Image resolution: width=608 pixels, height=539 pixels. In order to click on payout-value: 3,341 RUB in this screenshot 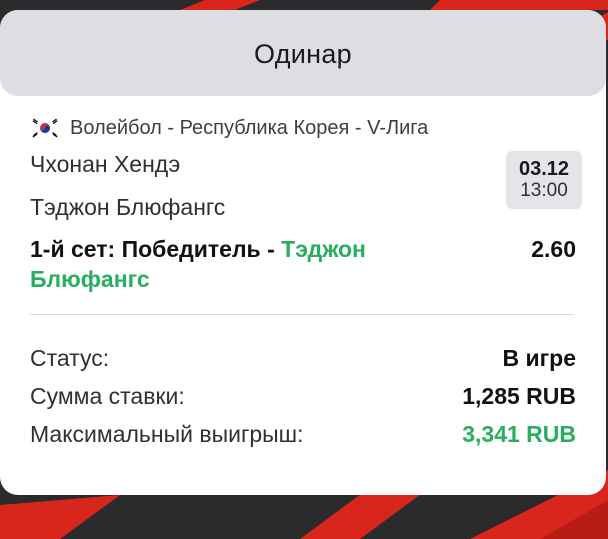, I will do `click(519, 433)`.